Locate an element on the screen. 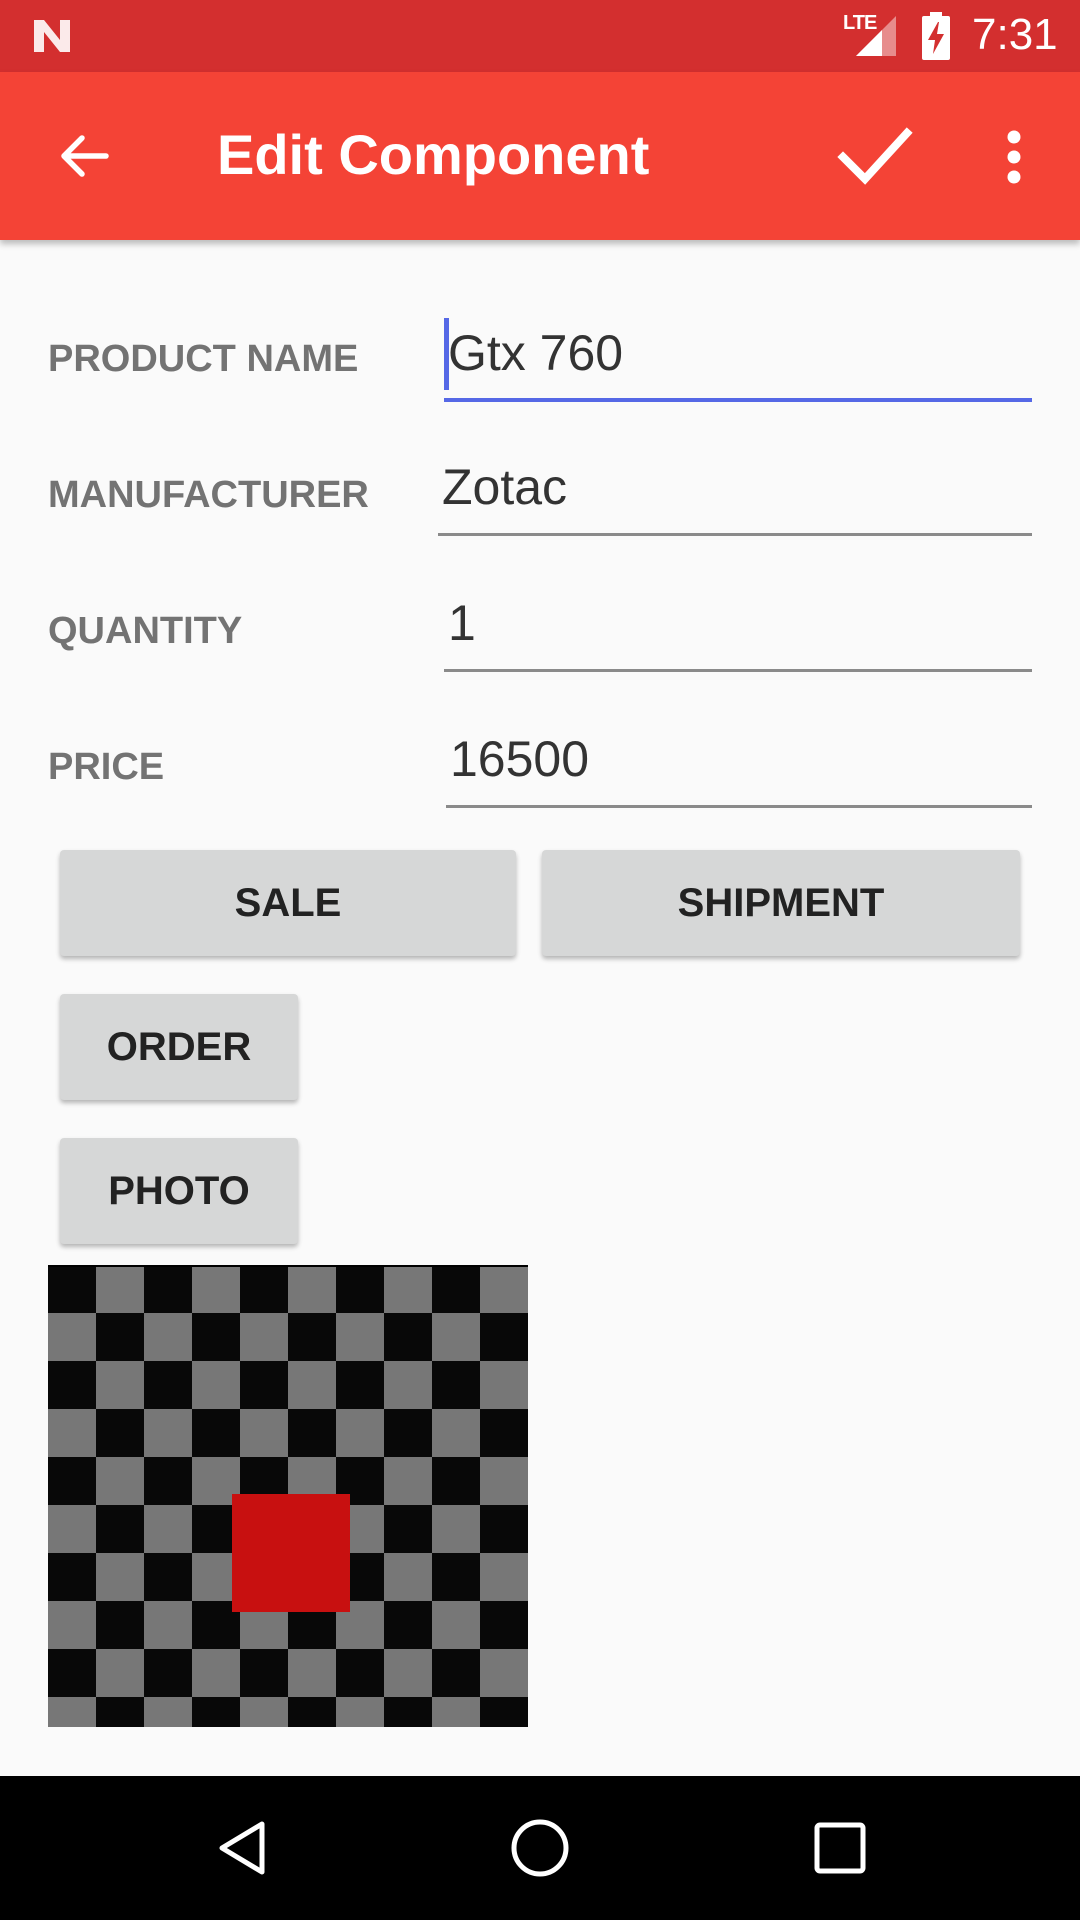  signal-icon is located at coordinates (876, 36).